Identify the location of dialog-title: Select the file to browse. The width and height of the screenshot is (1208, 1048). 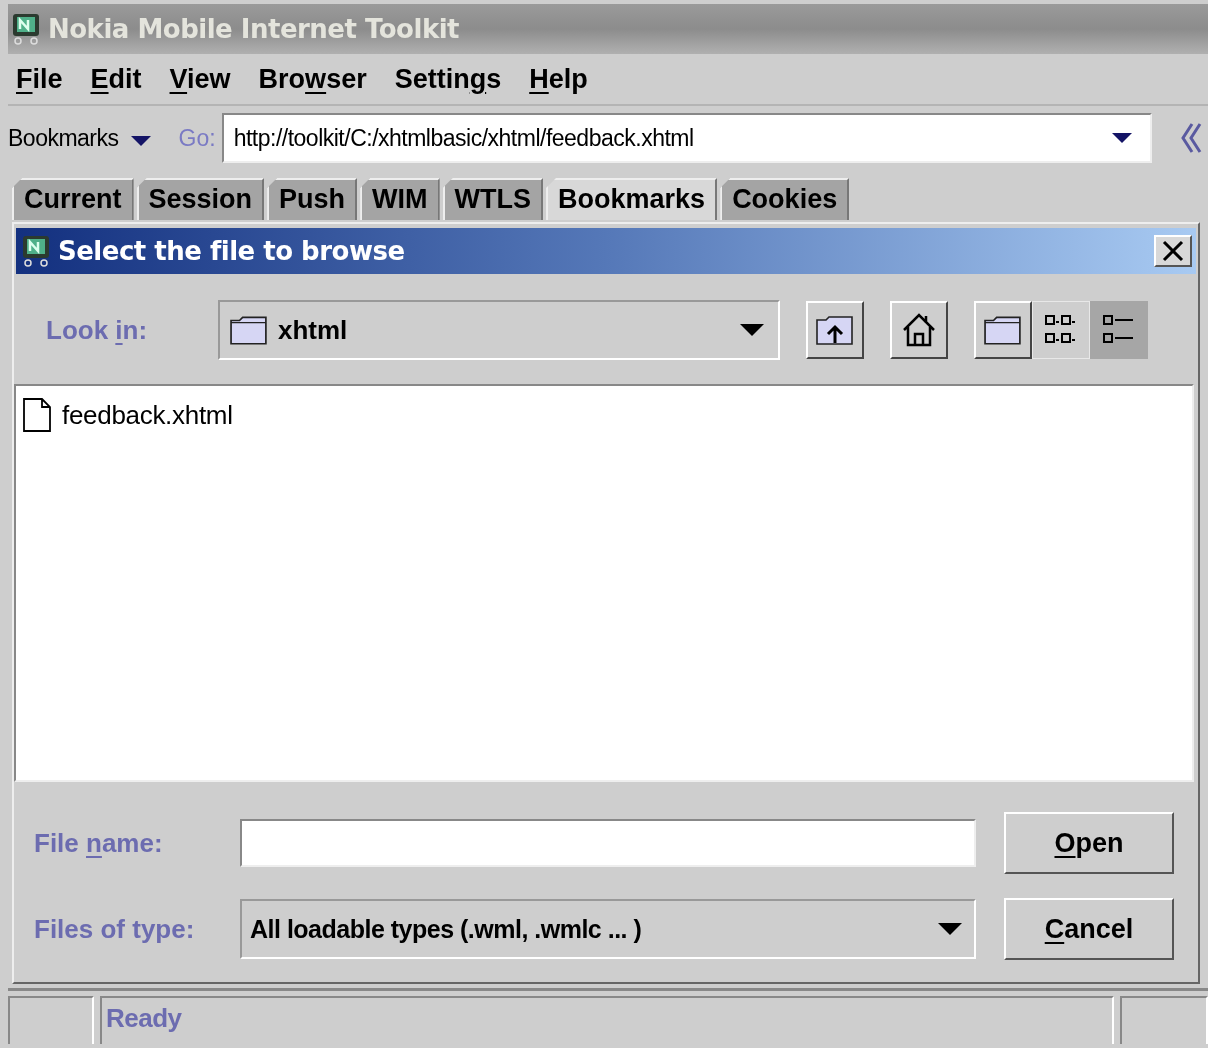
(232, 251).